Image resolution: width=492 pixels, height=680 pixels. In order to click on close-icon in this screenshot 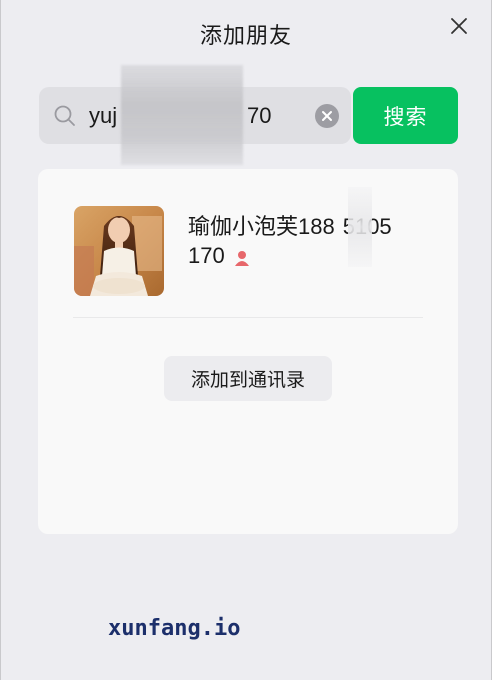, I will do `click(459, 26)`.